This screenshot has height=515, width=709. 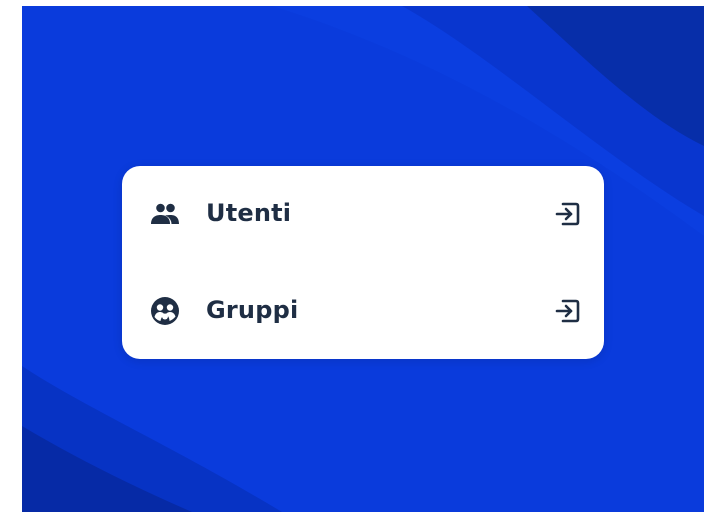 I want to click on menu-item-label: Utenti, so click(x=249, y=213).